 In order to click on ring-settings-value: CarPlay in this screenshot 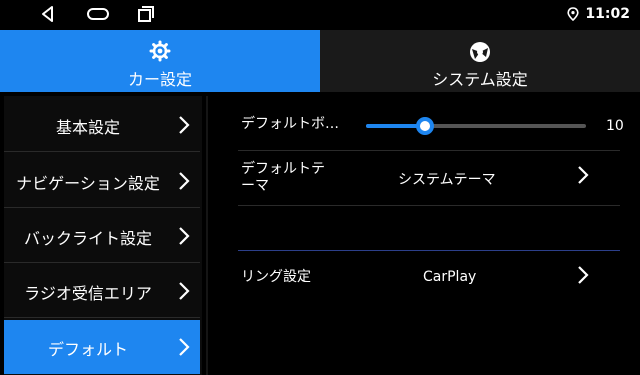, I will do `click(450, 277)`.